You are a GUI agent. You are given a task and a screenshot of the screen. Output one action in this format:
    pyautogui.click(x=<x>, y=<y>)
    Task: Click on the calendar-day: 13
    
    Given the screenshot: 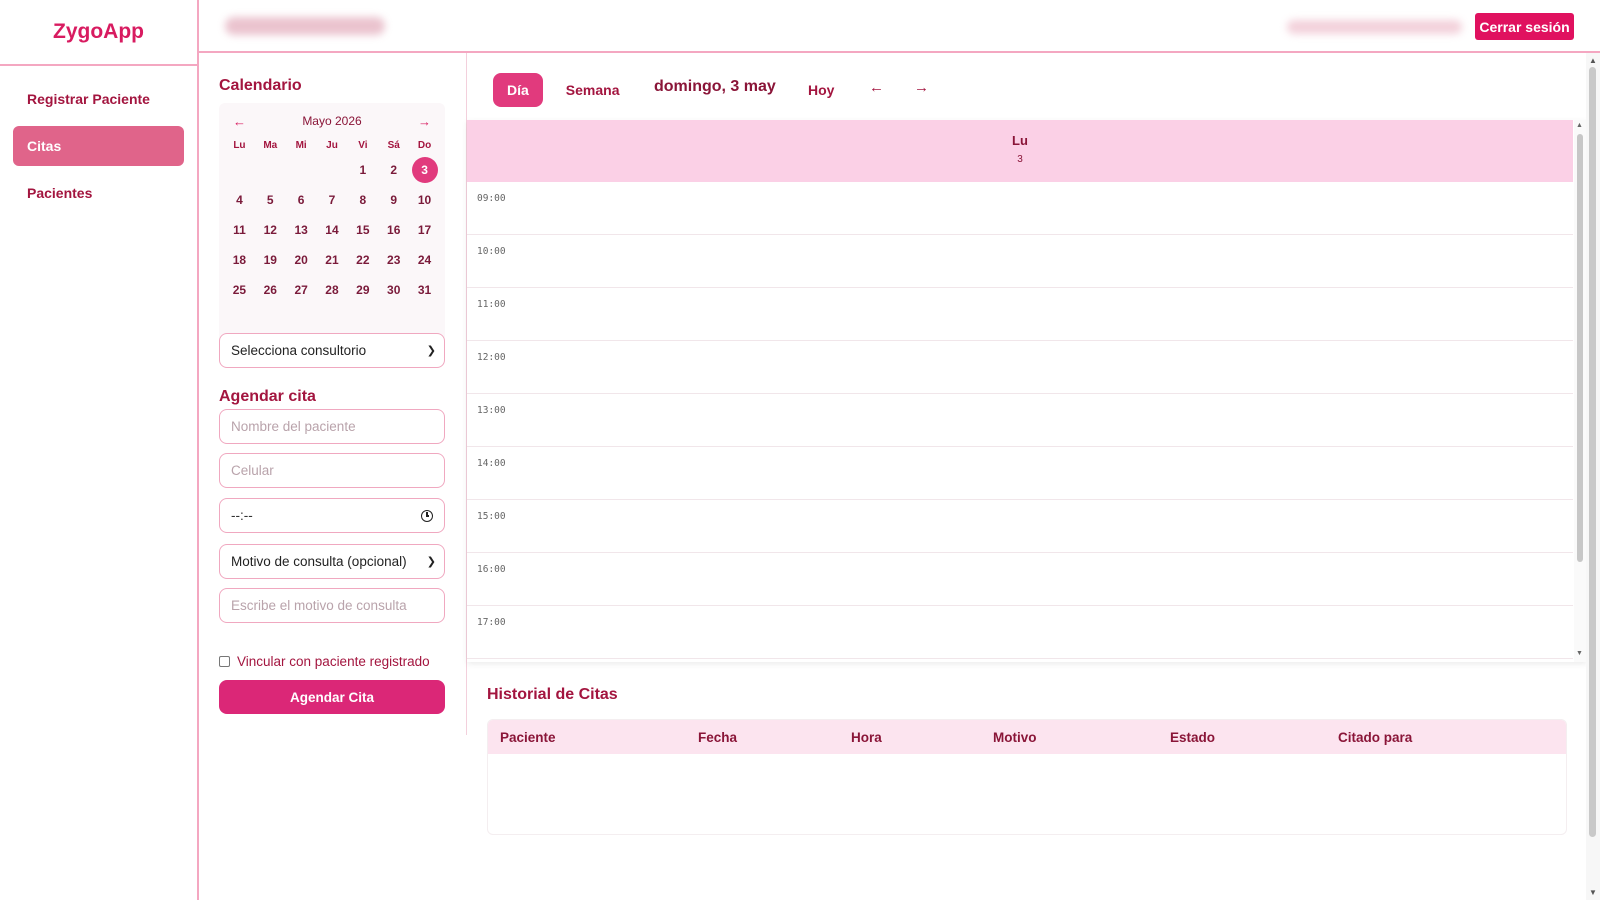 What is the action you would take?
    pyautogui.click(x=301, y=230)
    